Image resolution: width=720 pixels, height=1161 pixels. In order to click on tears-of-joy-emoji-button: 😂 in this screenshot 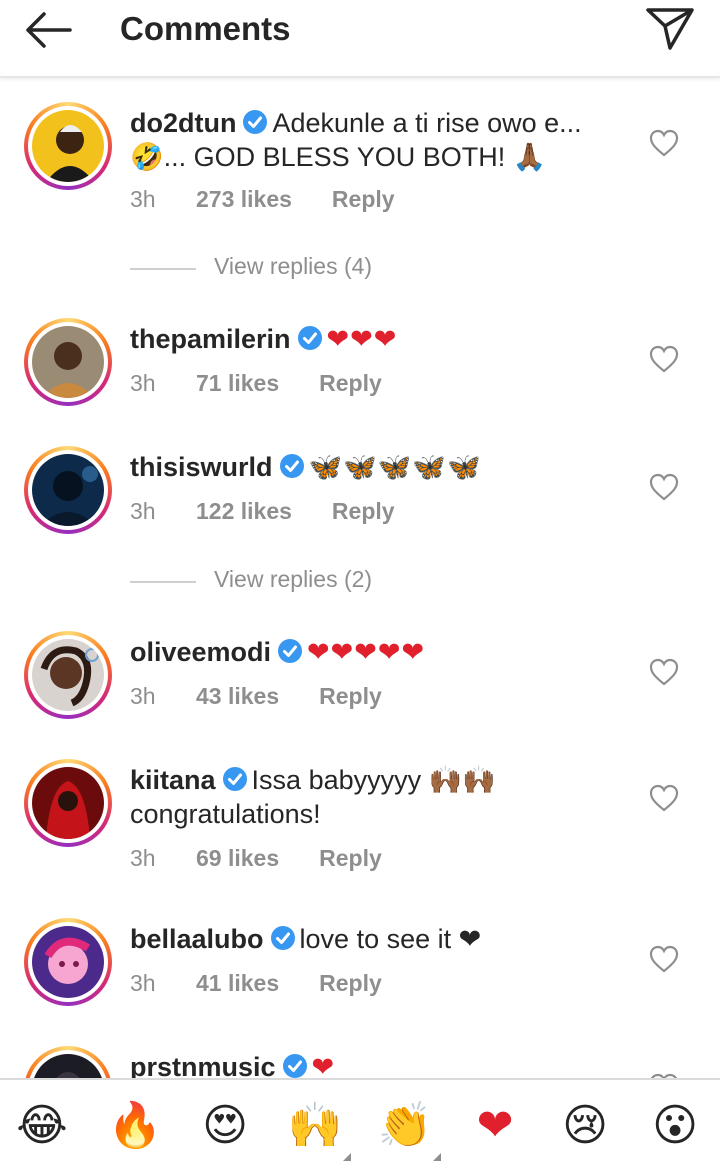, I will do `click(42, 1126)`.